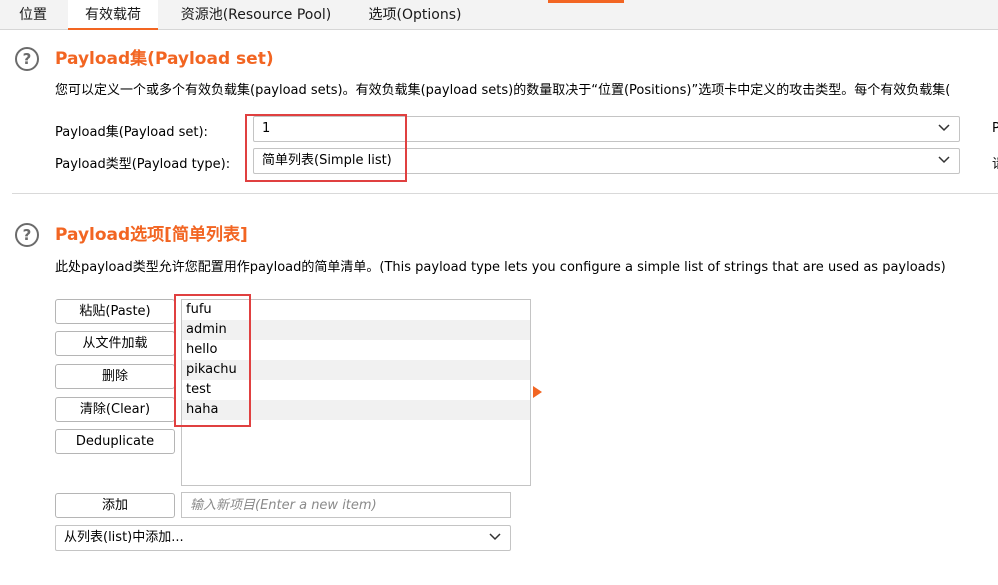 The width and height of the screenshot is (998, 585). Describe the element at coordinates (33, 15) in the screenshot. I see `tab-positions: 位置` at that location.